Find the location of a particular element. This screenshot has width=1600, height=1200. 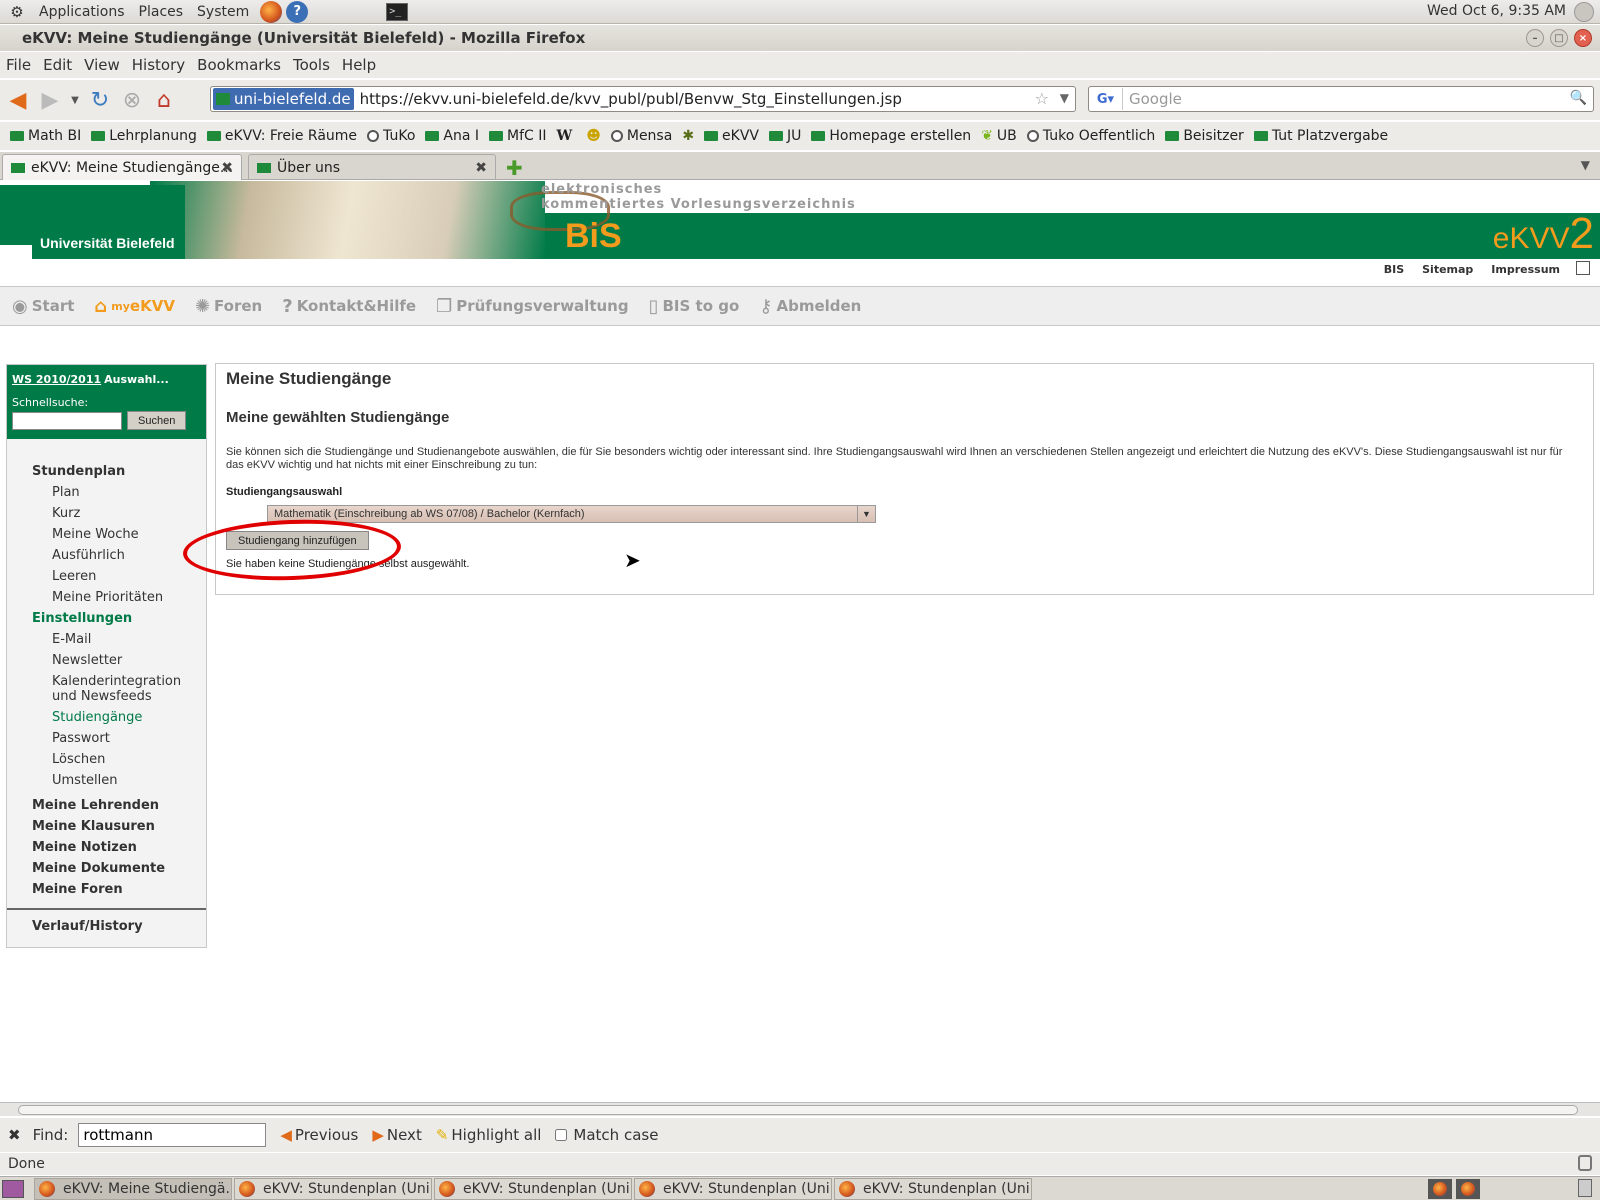

nav-abmelden: ⚷ Abmelden is located at coordinates (810, 306).